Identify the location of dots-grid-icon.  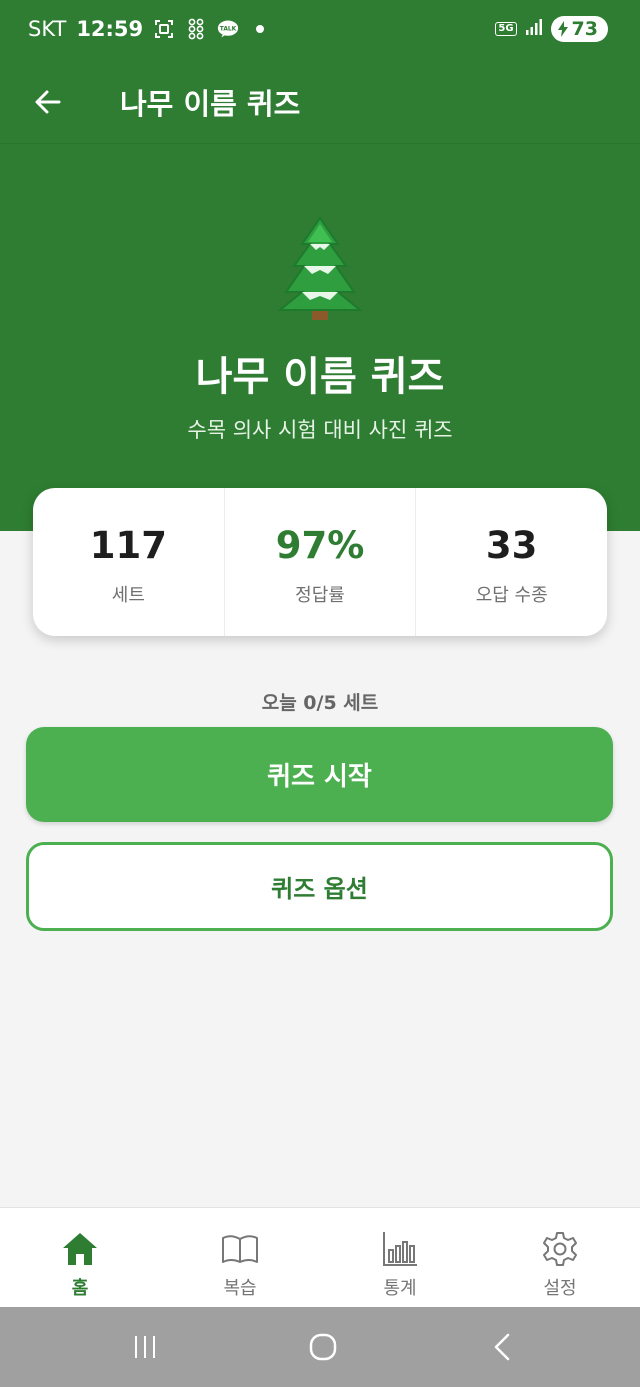
(196, 29).